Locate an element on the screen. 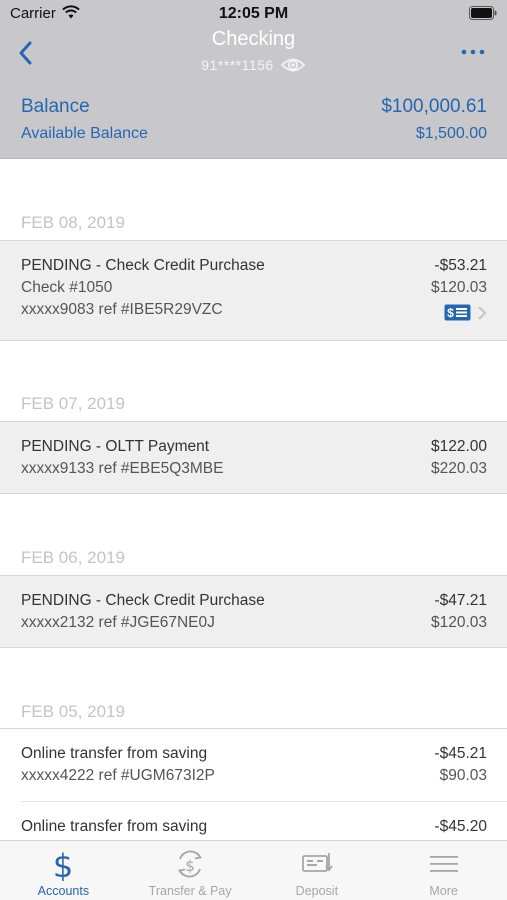 The height and width of the screenshot is (900, 507). date-header: FEB 07, 2019 is located at coordinates (73, 403).